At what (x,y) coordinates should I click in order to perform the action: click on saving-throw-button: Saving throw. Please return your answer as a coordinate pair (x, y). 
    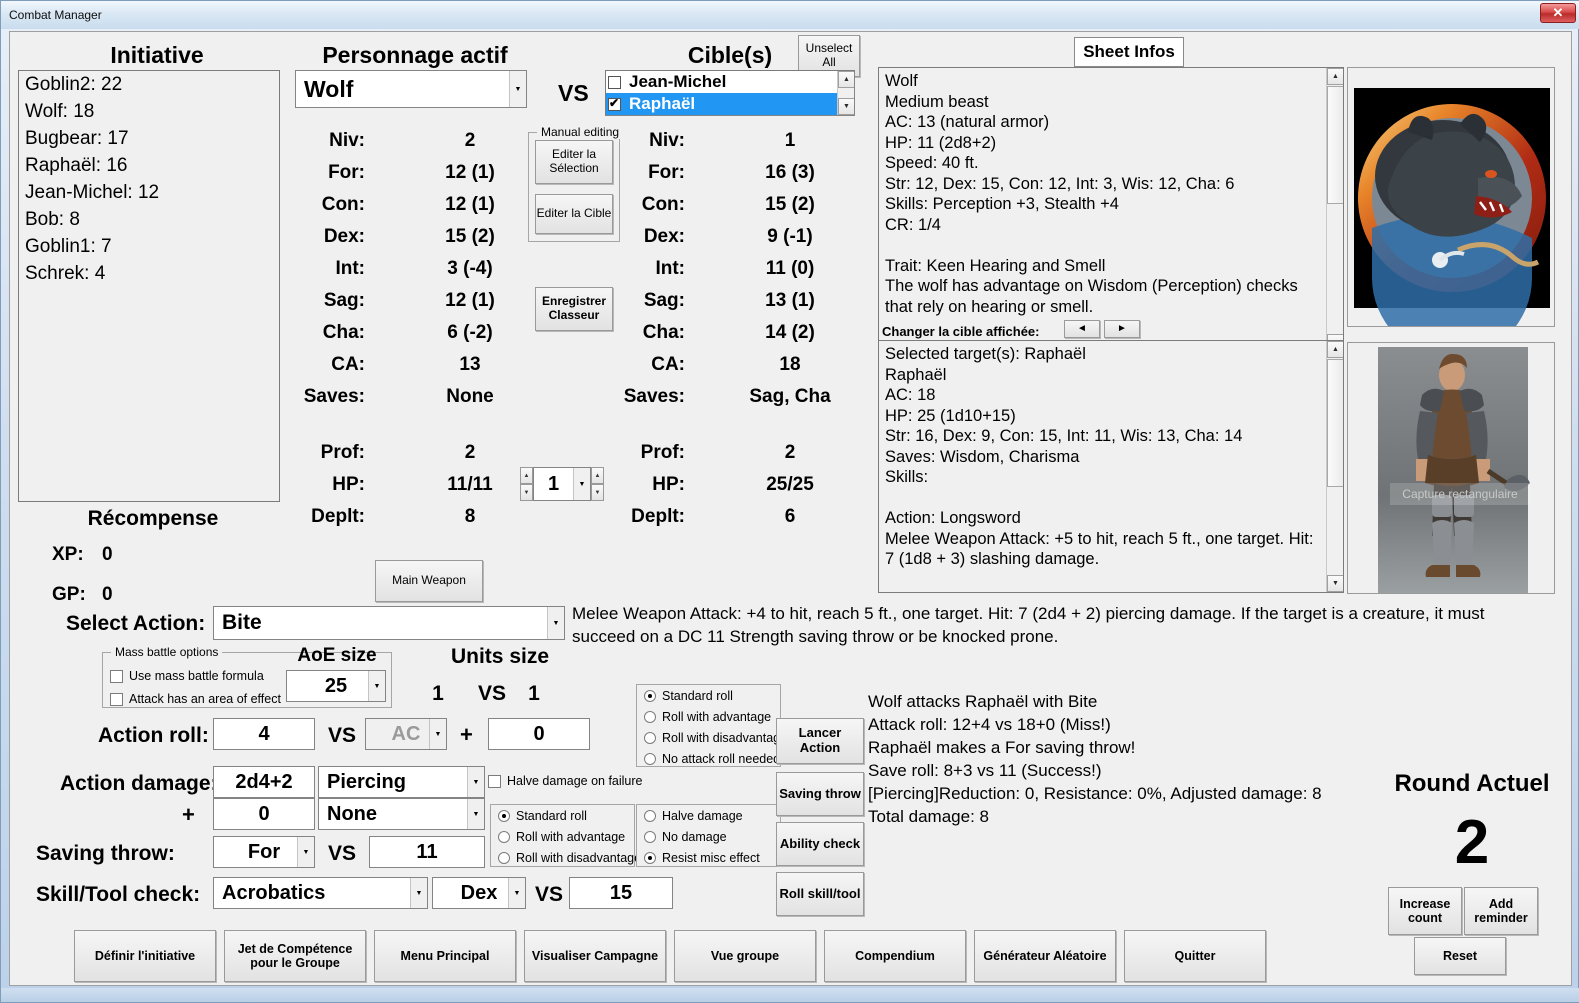
    Looking at the image, I should click on (820, 794).